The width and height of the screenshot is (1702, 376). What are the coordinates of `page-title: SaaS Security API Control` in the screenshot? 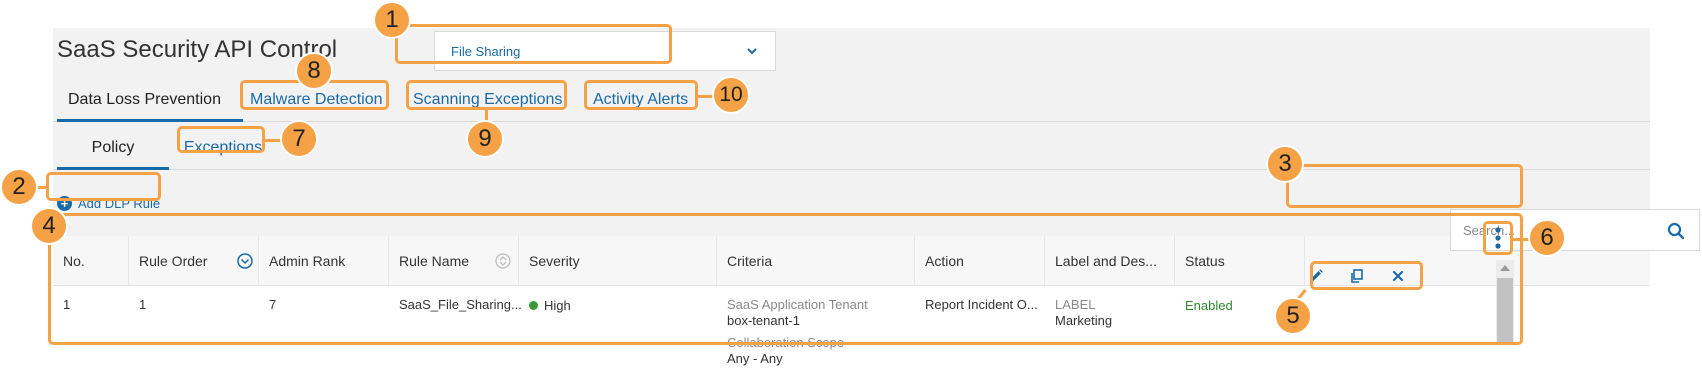 It's located at (197, 49).